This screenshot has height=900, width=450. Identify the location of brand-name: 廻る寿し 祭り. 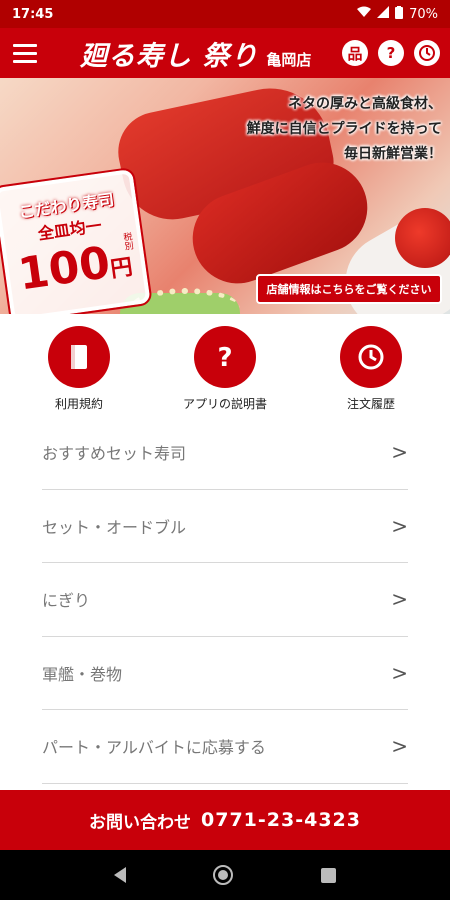
(169, 56).